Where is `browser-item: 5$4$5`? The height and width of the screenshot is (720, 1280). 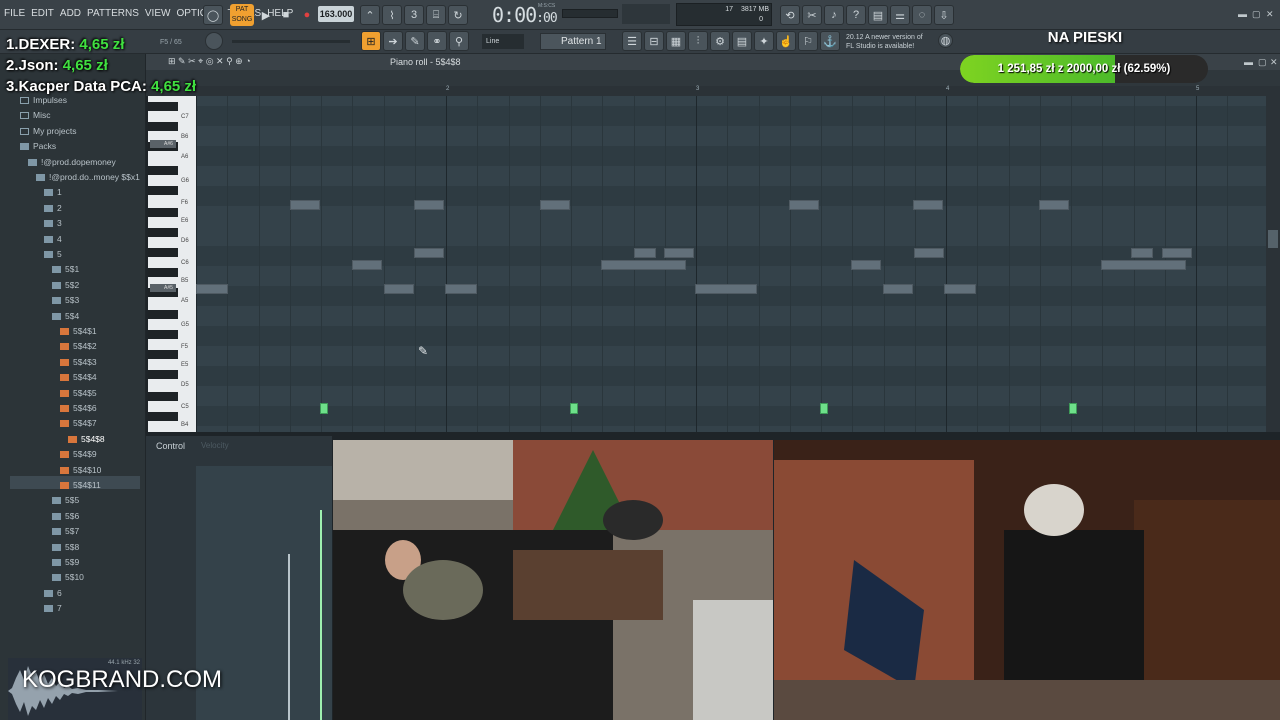
browser-item: 5$4$5 is located at coordinates (78, 393).